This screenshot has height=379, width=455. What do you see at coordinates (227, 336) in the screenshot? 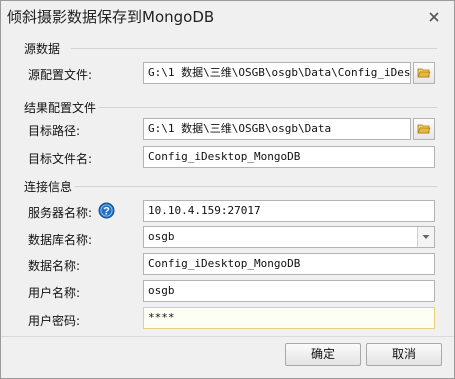
I see `button-bar-divider` at bounding box center [227, 336].